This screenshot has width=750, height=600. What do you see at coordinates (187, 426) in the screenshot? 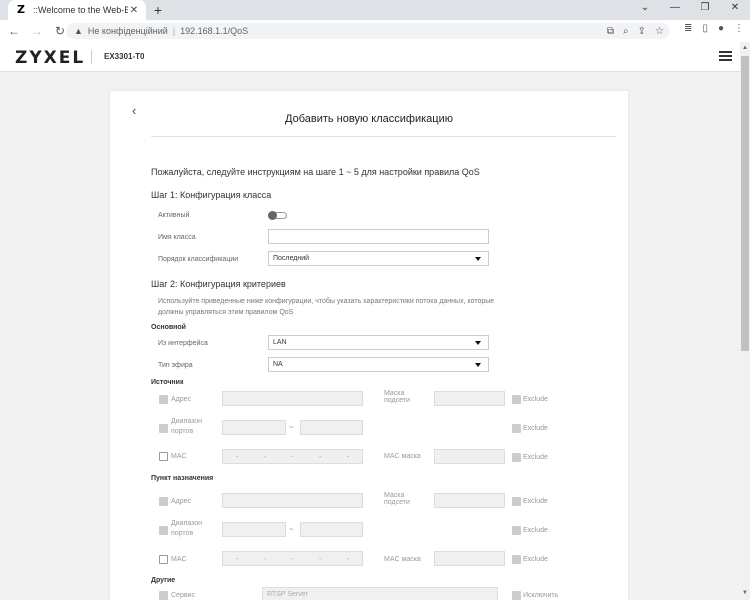
I see `source-port-label: Диапазон портов` at bounding box center [187, 426].